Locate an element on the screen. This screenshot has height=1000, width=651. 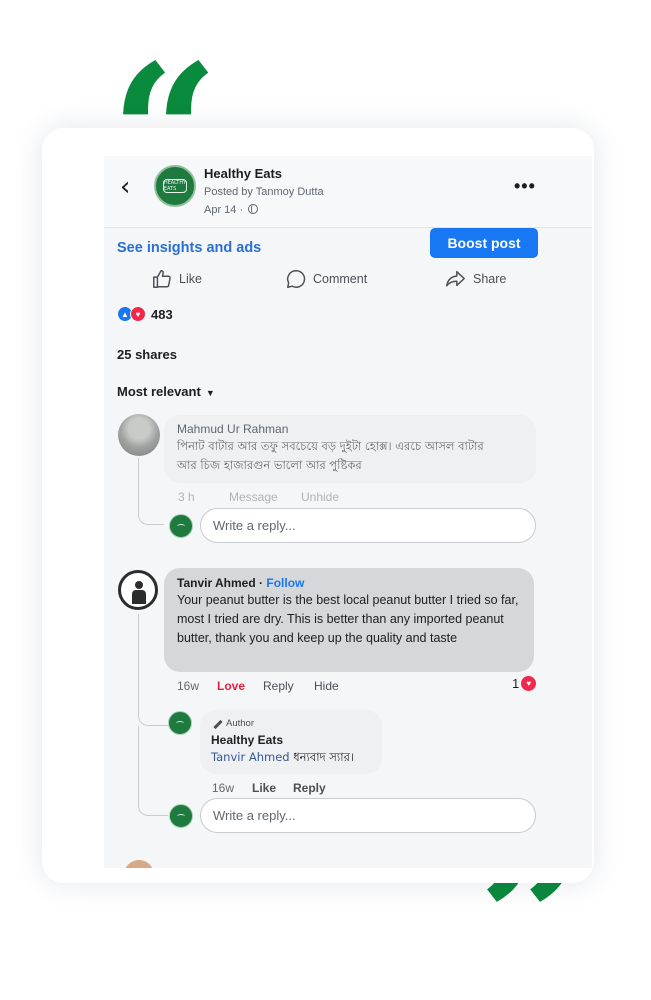
comment-reaction-count: 1 ♥ is located at coordinates (524, 683).